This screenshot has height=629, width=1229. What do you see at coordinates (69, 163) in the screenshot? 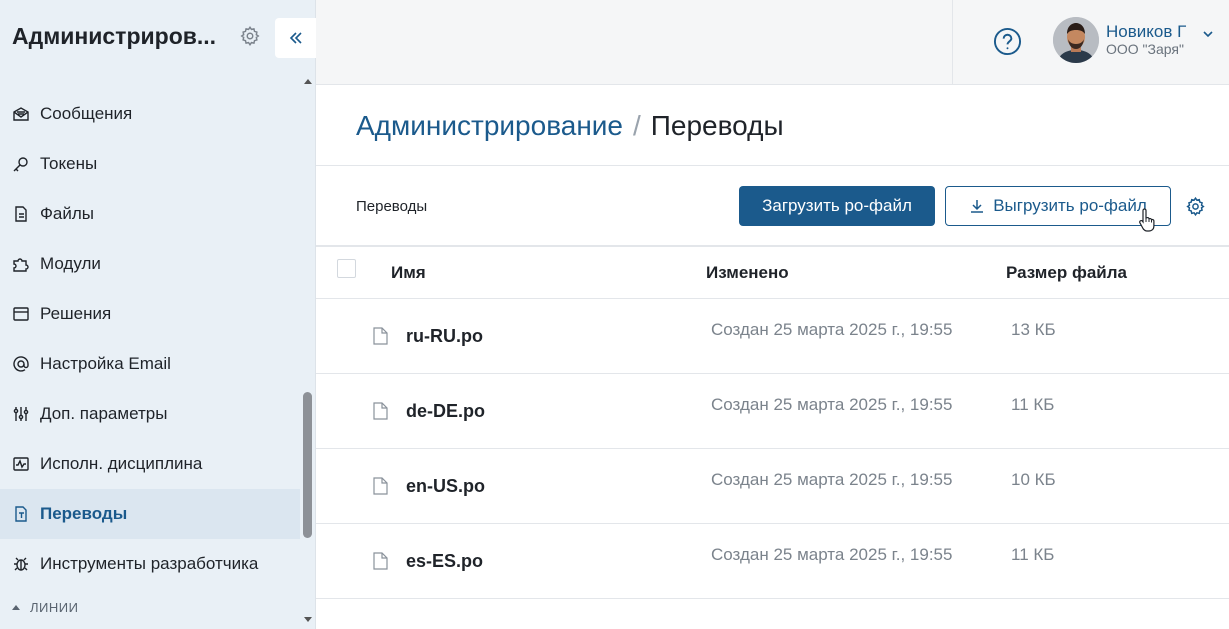
I see `sidebar-item-label: Токены` at bounding box center [69, 163].